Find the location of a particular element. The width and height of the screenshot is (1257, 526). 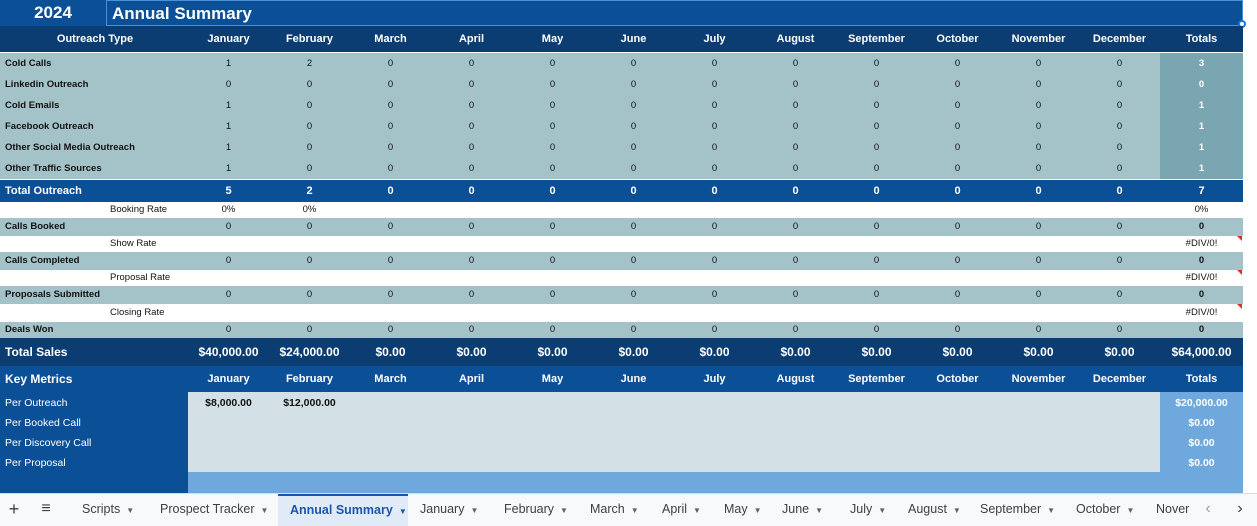

header-month: November is located at coordinates (1038, 39).